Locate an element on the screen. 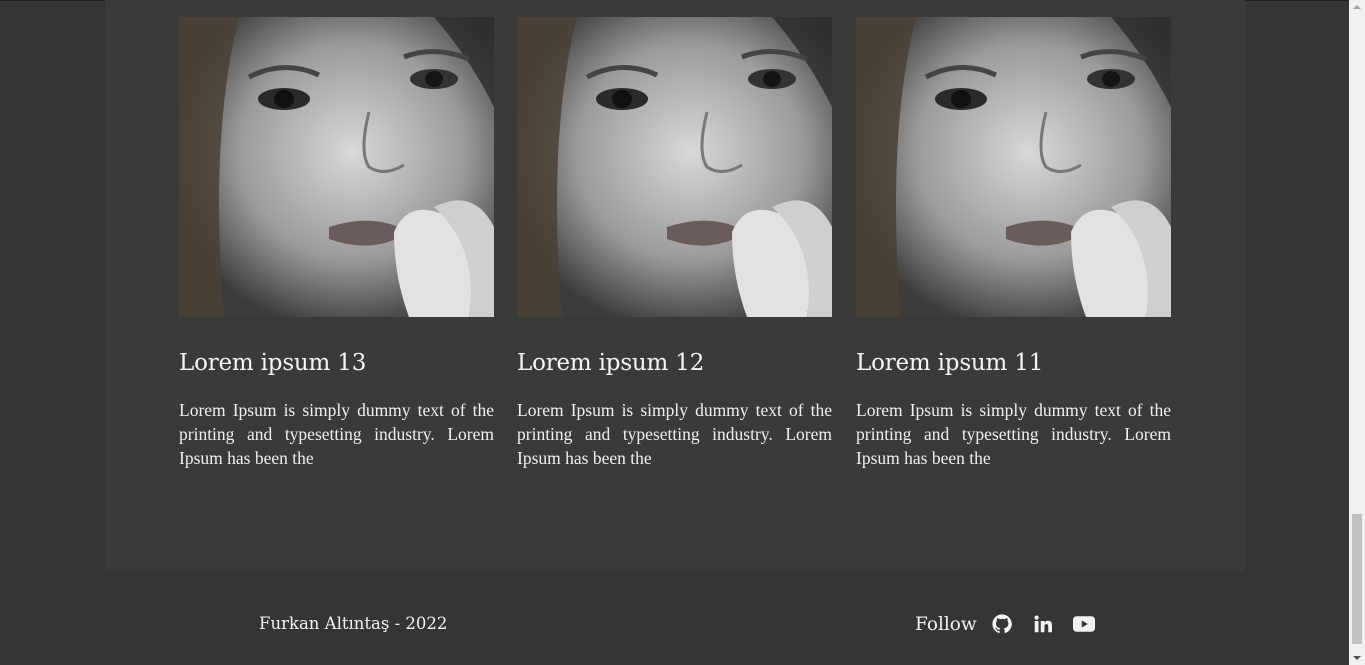 The height and width of the screenshot is (665, 1365). youtube-icon is located at coordinates (1083, 624).